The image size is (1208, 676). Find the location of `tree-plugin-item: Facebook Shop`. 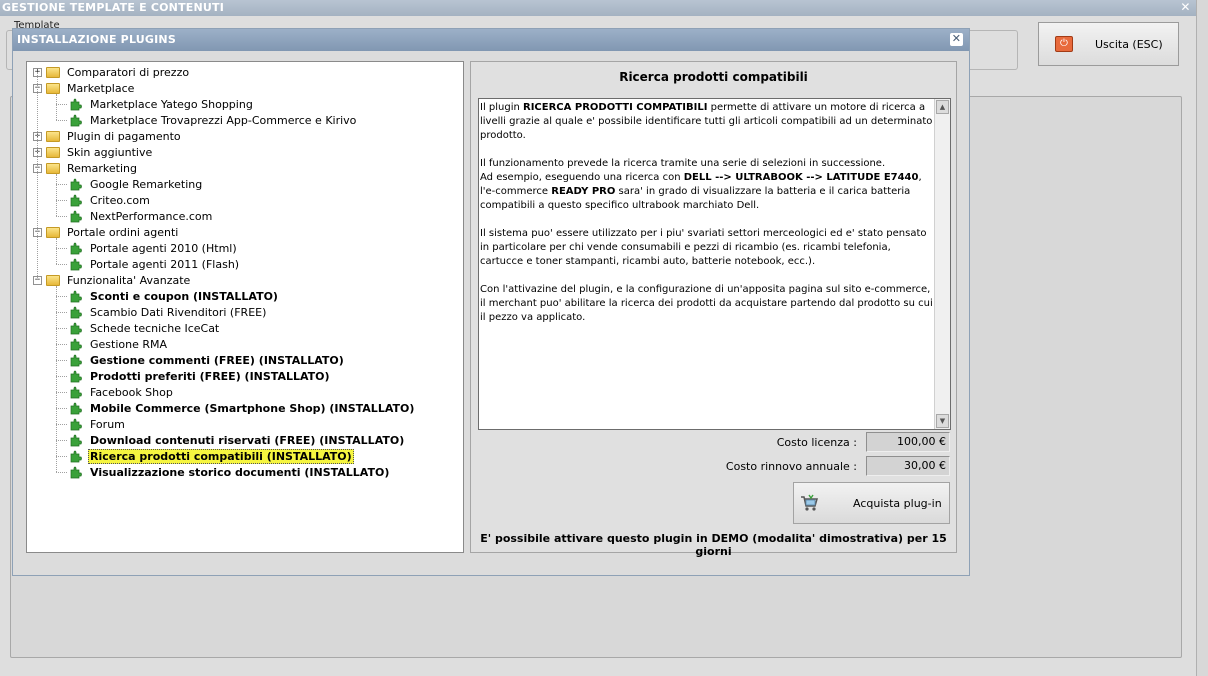

tree-plugin-item: Facebook Shop is located at coordinates (122, 392).